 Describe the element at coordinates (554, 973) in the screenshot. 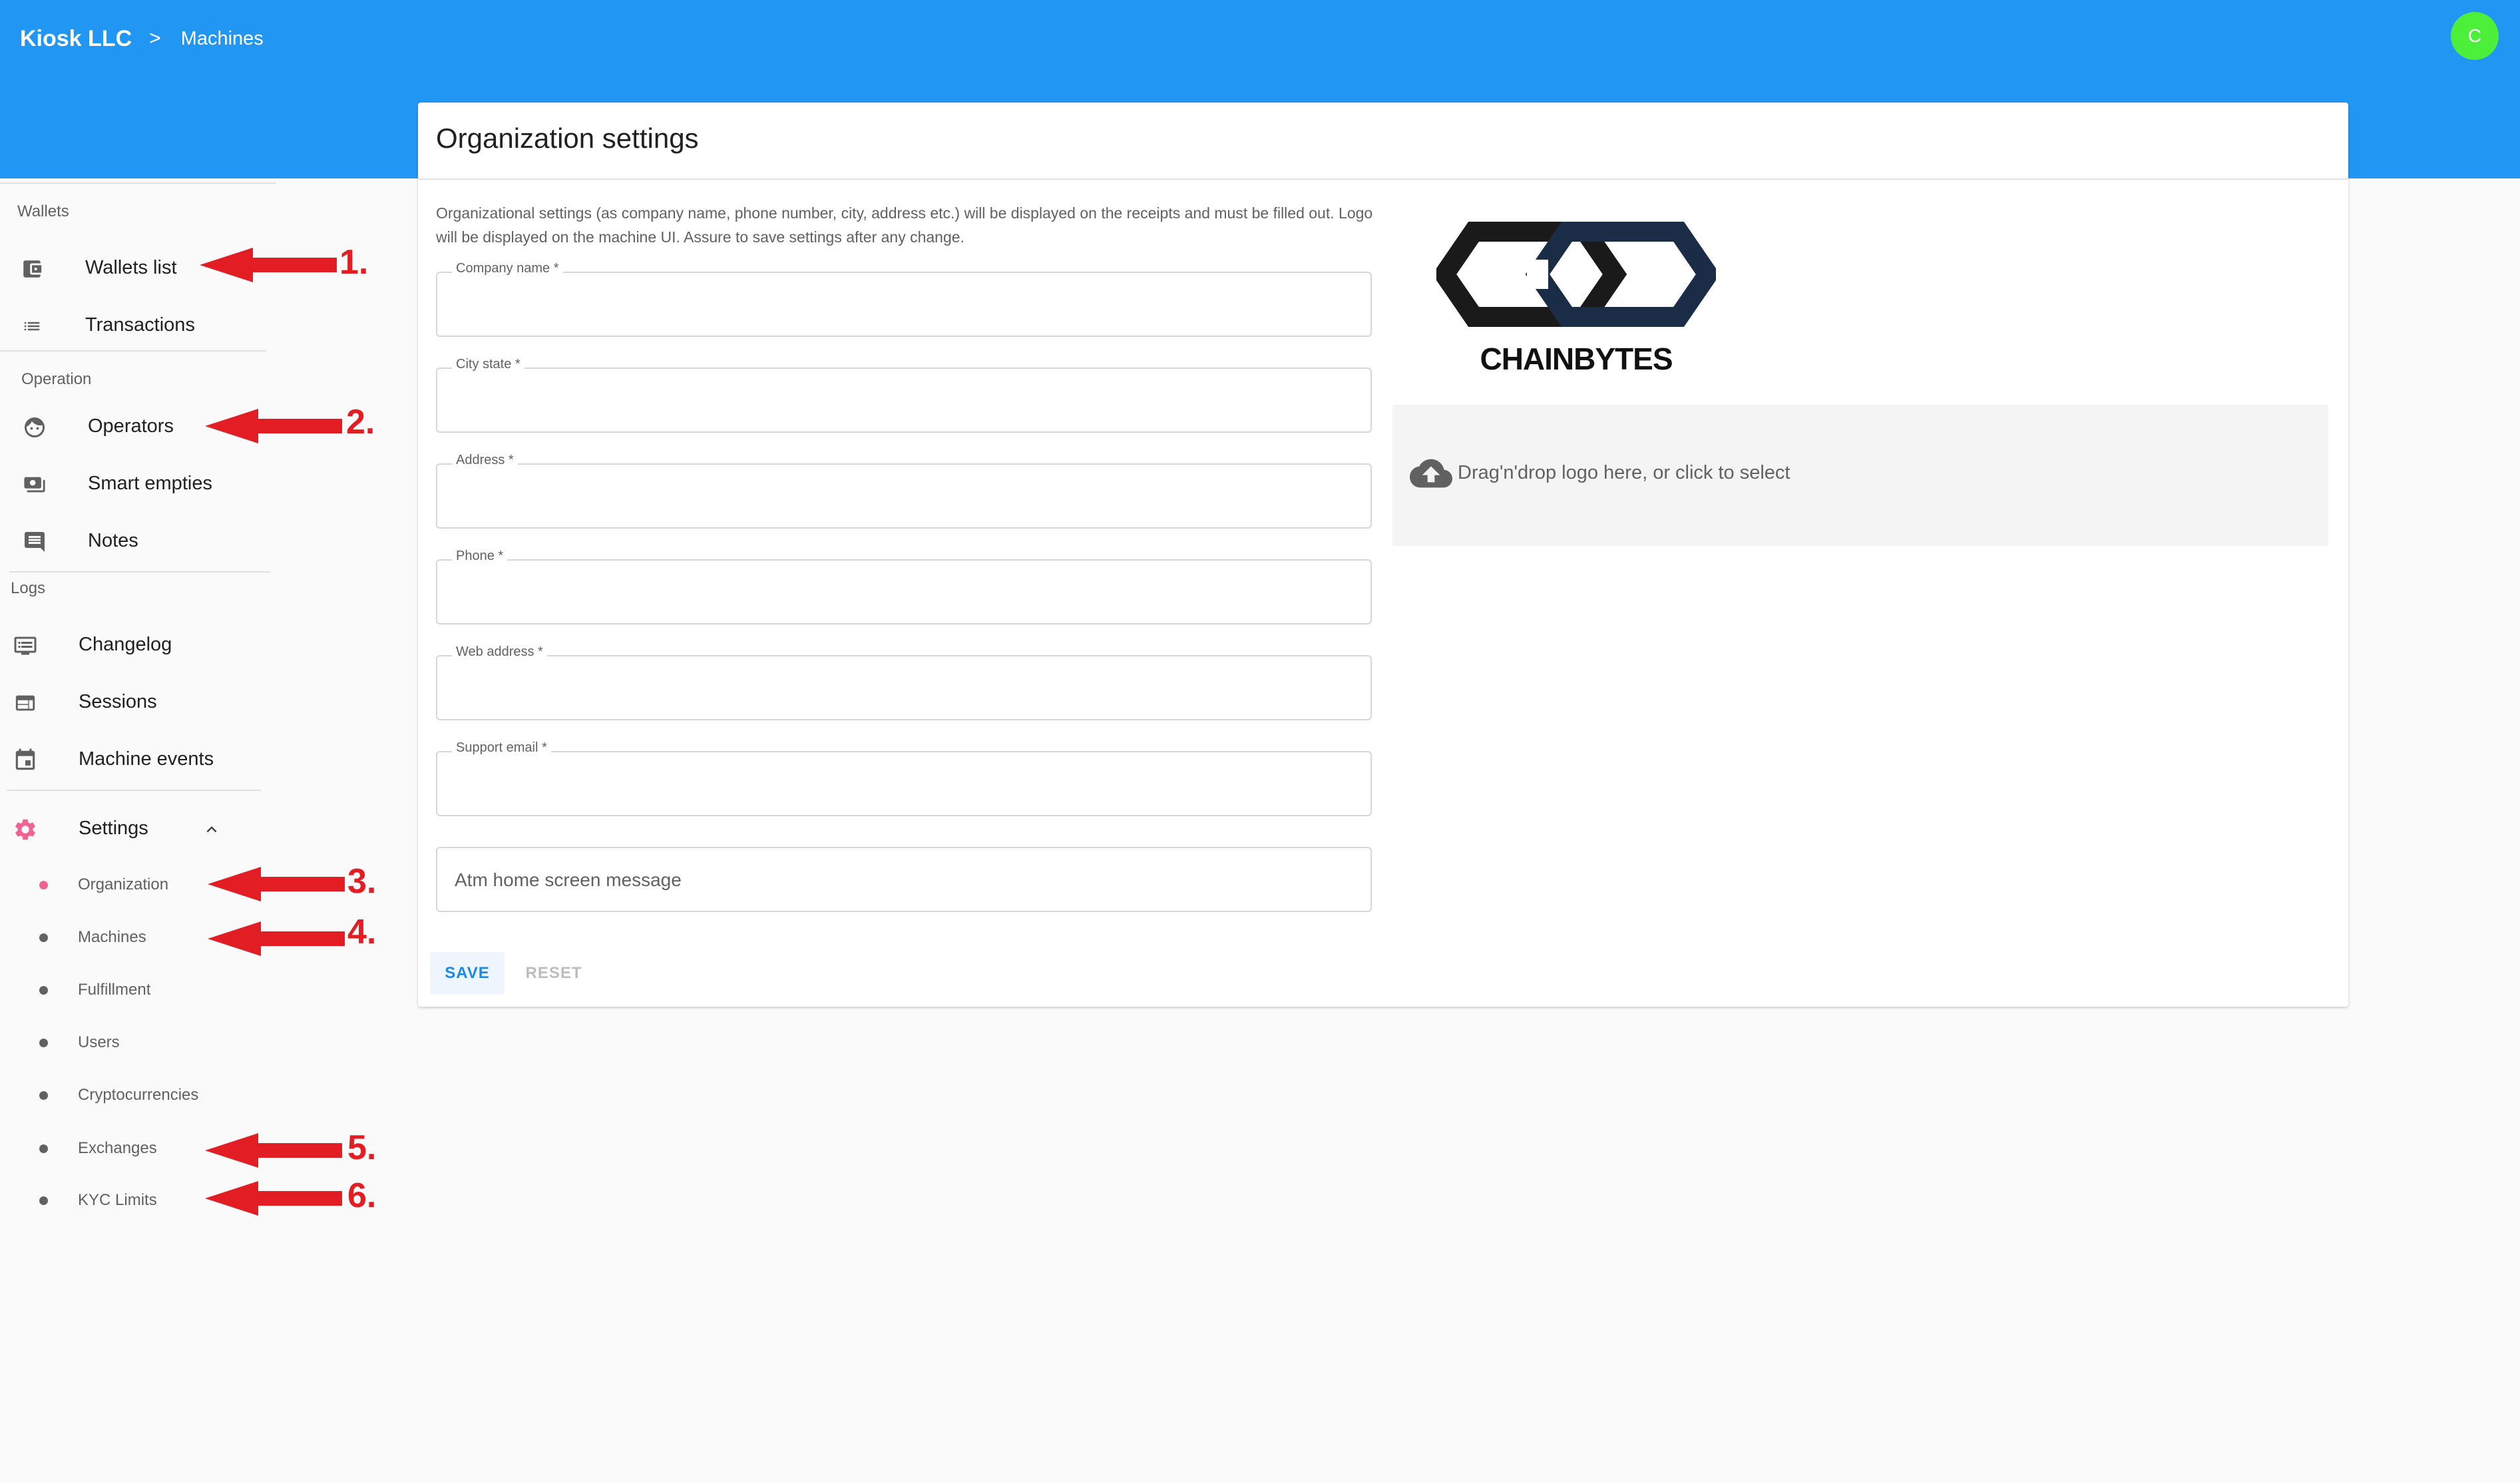

I see `reset-button: RESET` at that location.